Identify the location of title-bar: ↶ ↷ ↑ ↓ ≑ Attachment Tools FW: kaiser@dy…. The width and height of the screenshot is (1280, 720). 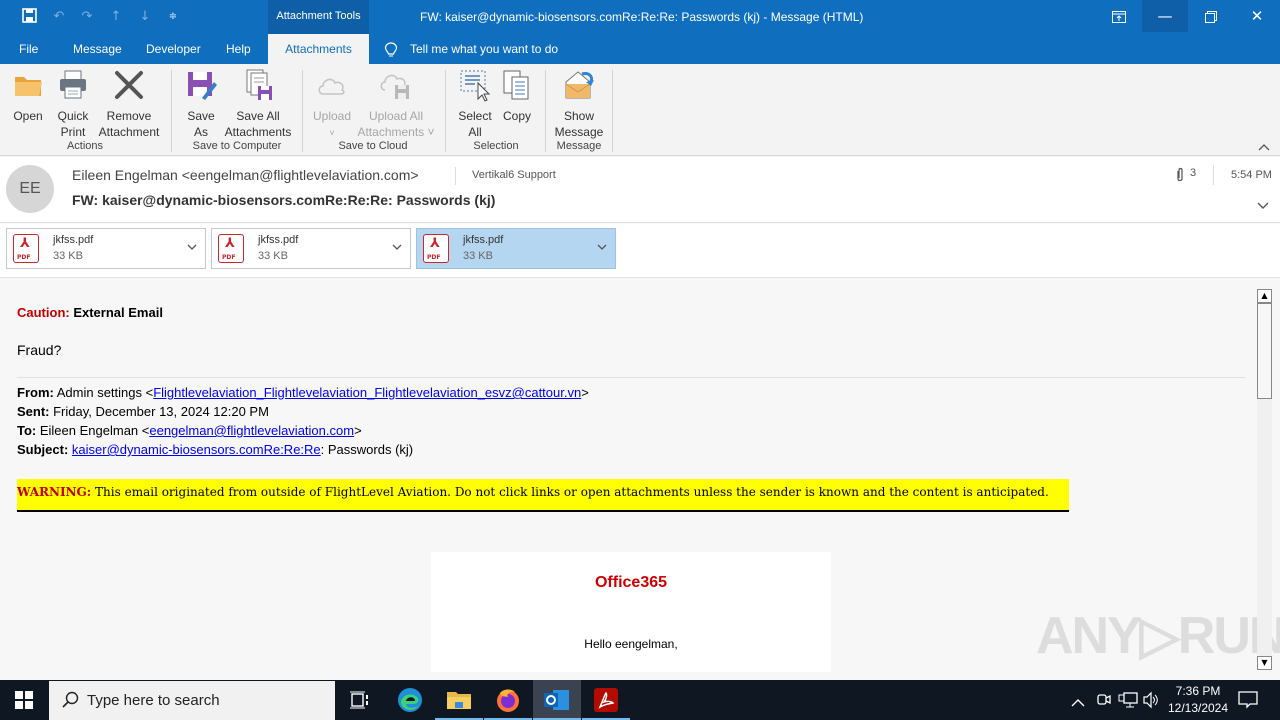
(640, 17).